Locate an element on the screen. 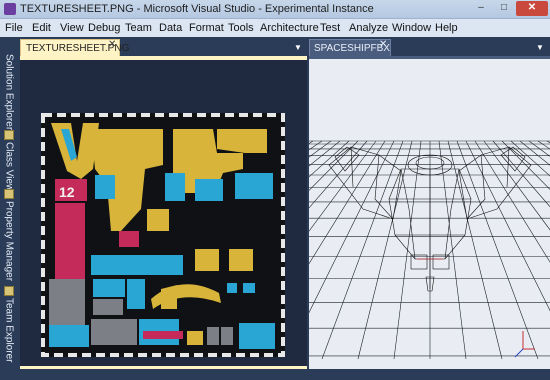 Image resolution: width=550 pixels, height=380 pixels. menu-help: Help is located at coordinates (446, 28).